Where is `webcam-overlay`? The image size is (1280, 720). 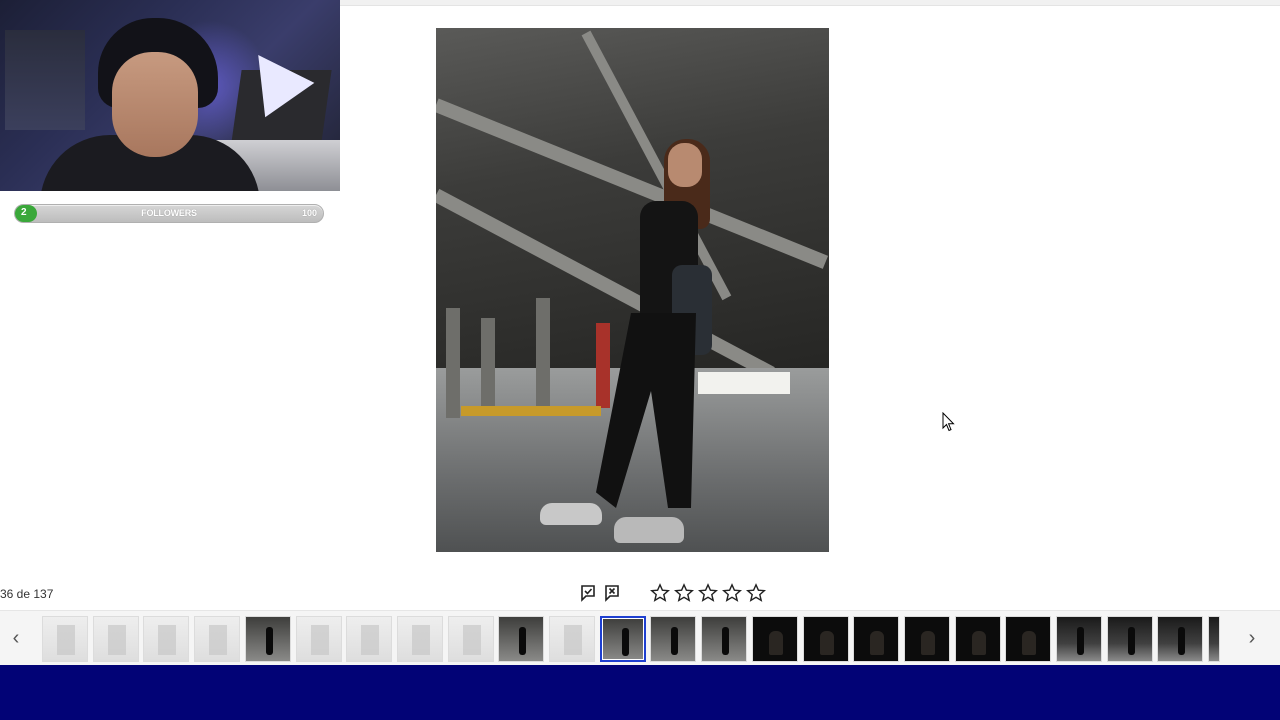
webcam-overlay is located at coordinates (170, 95).